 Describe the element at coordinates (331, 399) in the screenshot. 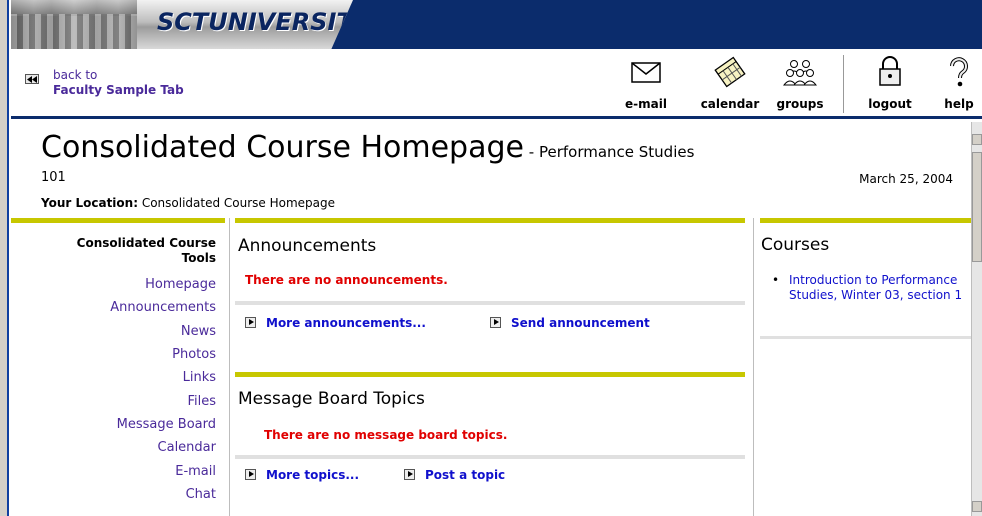

I see `message-board-title: Message Board Topics` at that location.